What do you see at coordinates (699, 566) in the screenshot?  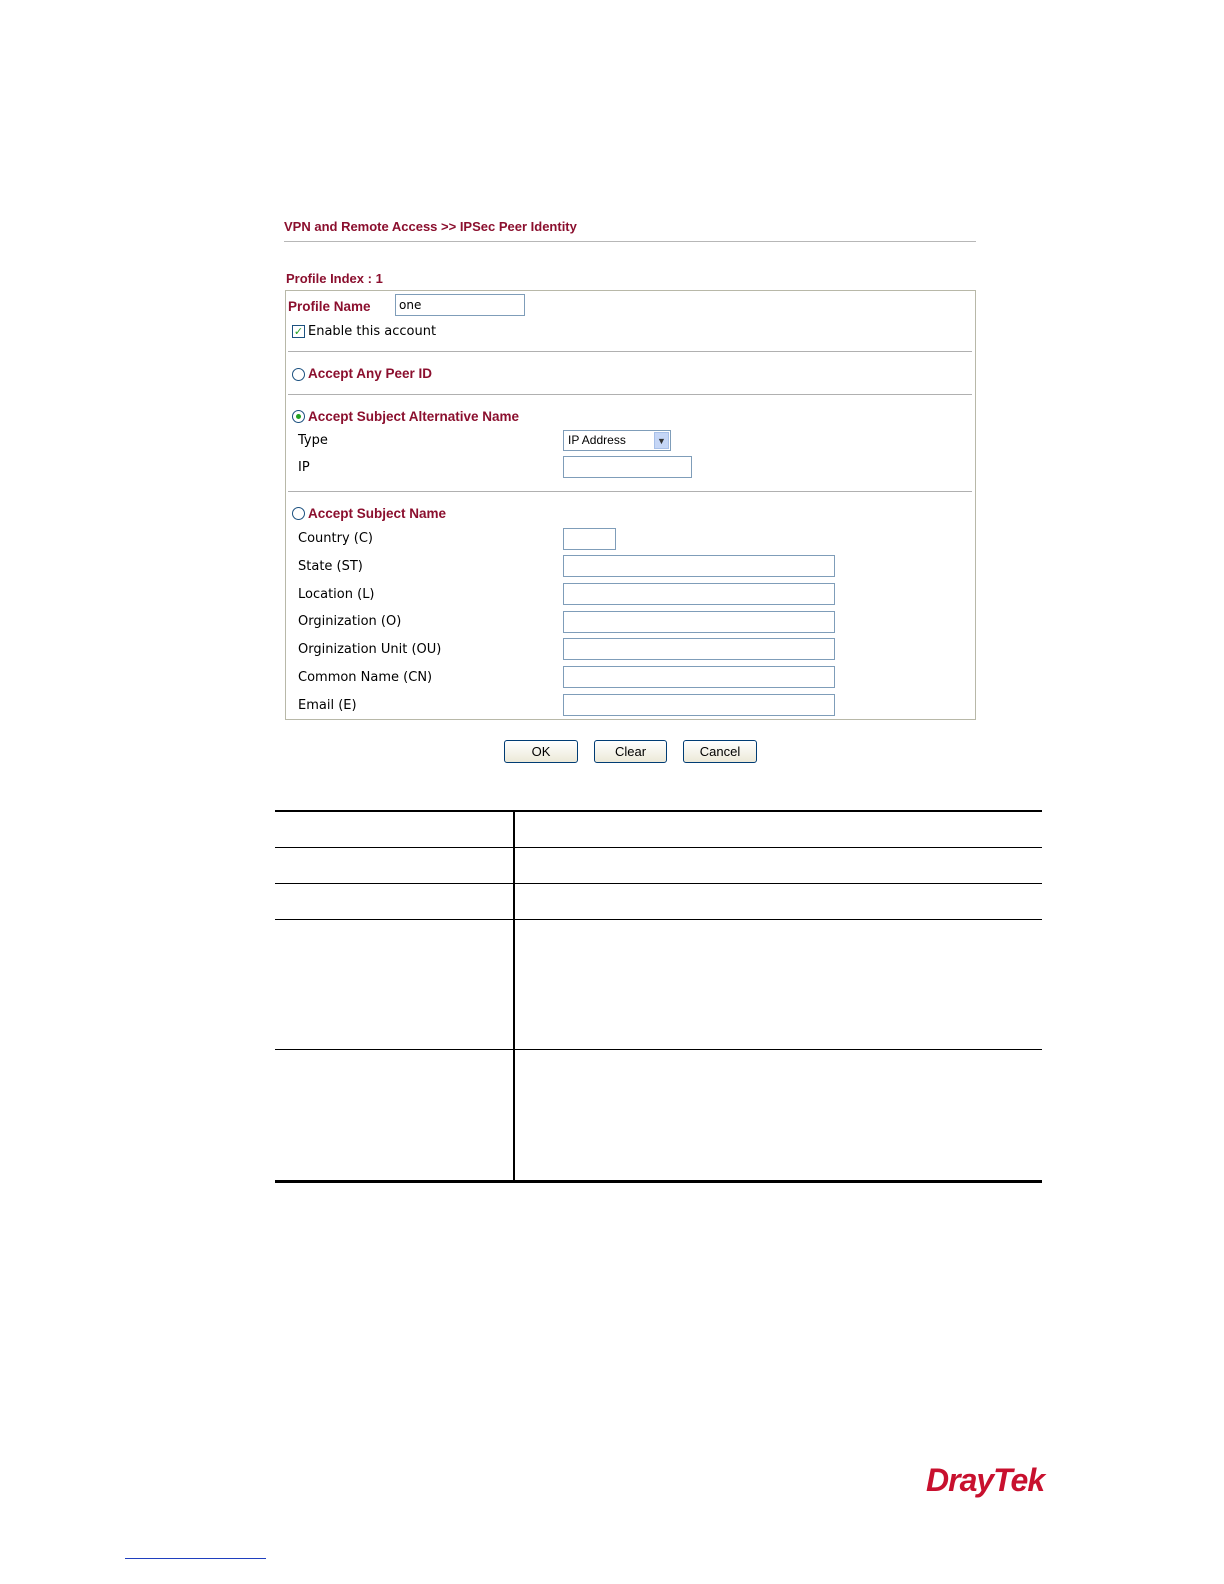 I see `state-input` at bounding box center [699, 566].